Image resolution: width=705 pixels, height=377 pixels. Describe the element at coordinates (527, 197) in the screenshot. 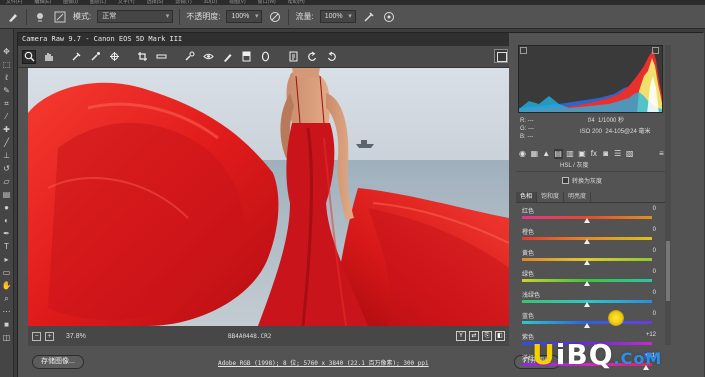

I see `tab-hue: 色相` at that location.